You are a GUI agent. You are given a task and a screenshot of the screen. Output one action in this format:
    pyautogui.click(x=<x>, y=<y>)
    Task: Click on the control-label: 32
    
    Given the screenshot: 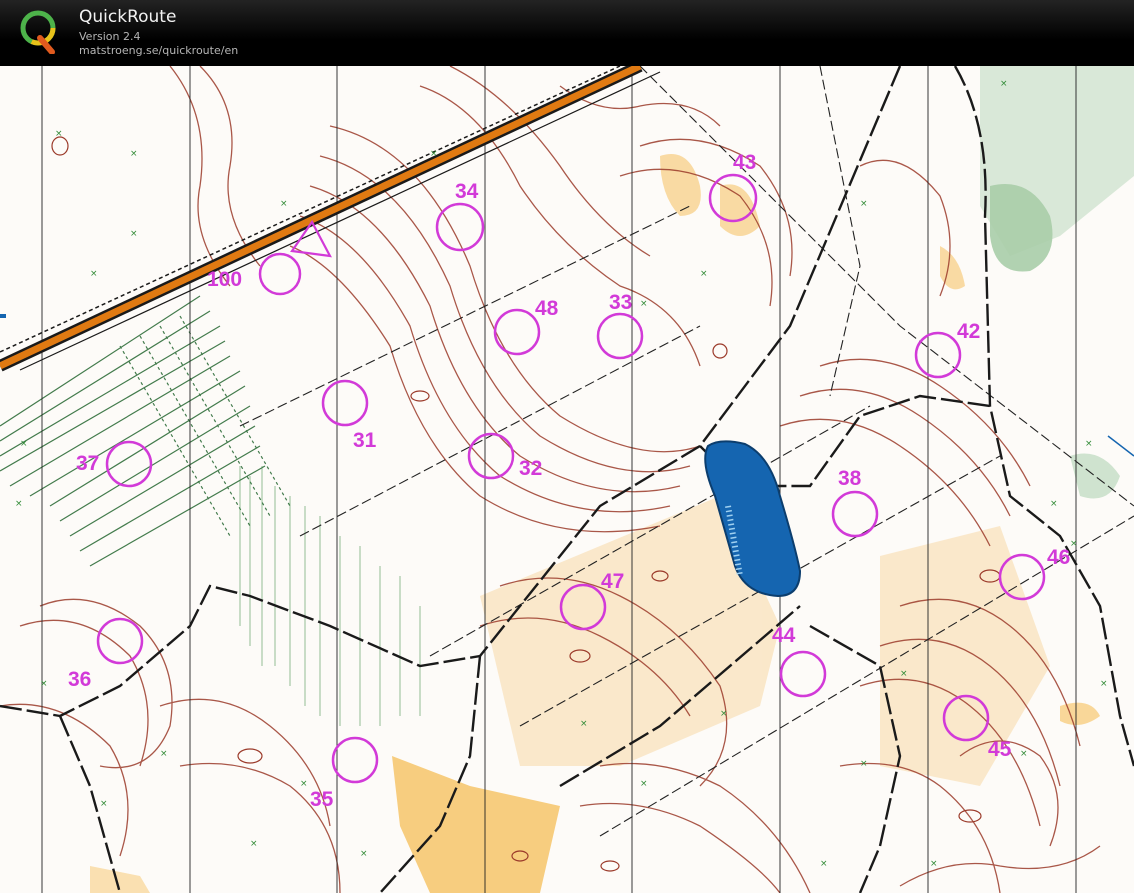 What is the action you would take?
    pyautogui.click(x=530, y=468)
    